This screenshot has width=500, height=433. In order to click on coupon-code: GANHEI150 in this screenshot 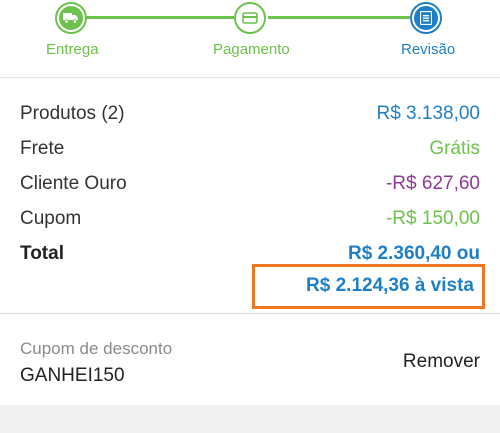, I will do `click(72, 375)`.